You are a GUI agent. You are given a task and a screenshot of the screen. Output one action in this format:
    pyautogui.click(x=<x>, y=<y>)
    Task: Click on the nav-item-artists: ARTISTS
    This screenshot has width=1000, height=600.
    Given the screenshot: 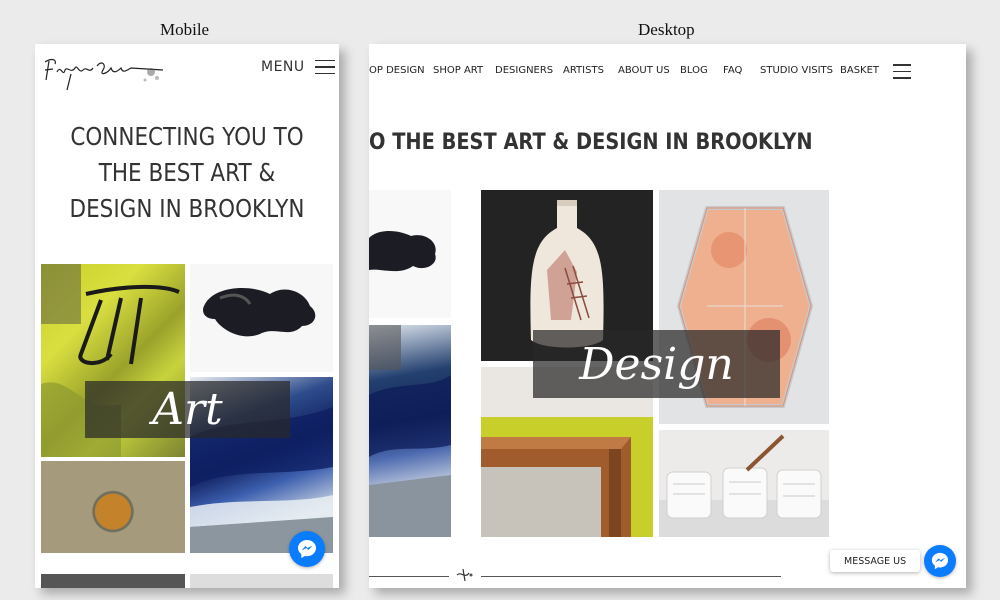 What is the action you would take?
    pyautogui.click(x=583, y=70)
    